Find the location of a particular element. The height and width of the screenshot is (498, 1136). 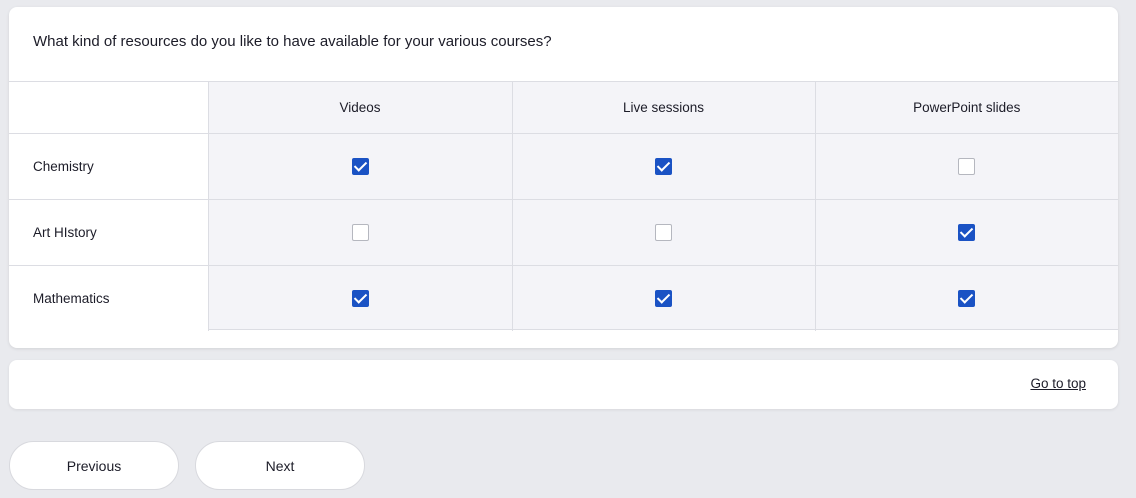

go-to-top-link: Go to top is located at coordinates (1058, 383).